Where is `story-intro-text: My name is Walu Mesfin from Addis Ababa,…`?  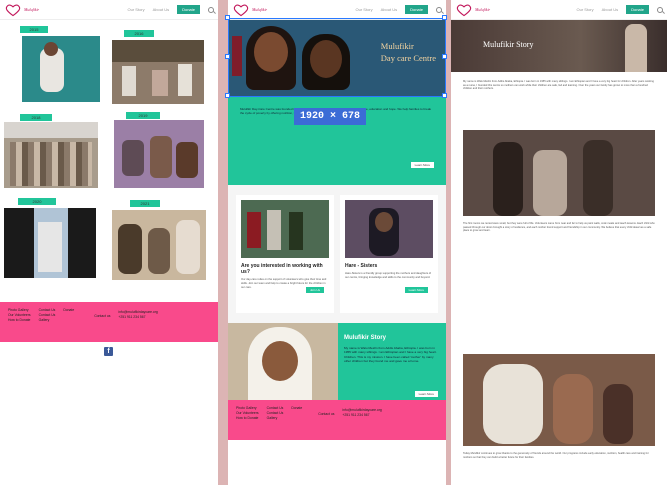 story-intro-text: My name is Walu Mesfin from Addis Ababa,… is located at coordinates (558, 85).